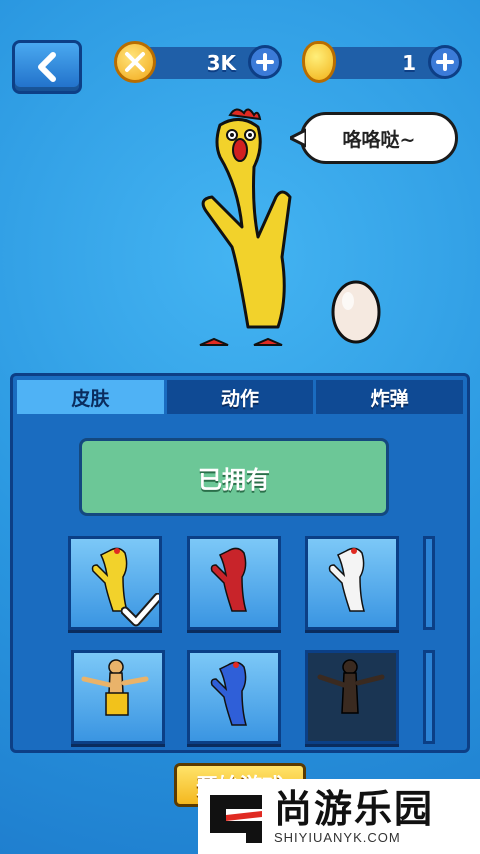 The width and height of the screenshot is (480, 854). What do you see at coordinates (409, 63) in the screenshot?
I see `egg-value: 1` at bounding box center [409, 63].